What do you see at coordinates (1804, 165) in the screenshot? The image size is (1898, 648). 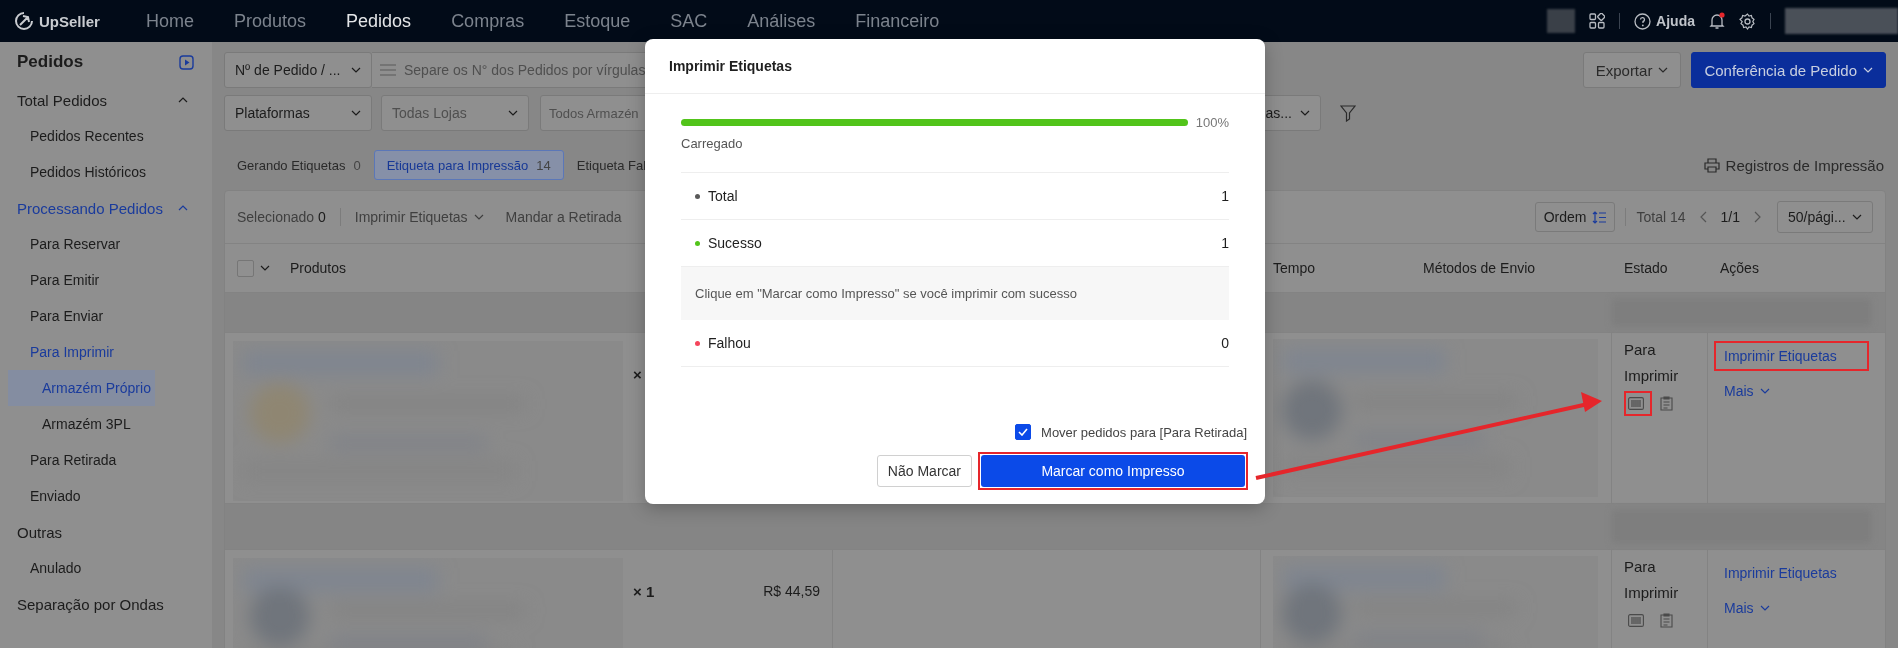 I see `print-log-link: Registros de Impressão` at bounding box center [1804, 165].